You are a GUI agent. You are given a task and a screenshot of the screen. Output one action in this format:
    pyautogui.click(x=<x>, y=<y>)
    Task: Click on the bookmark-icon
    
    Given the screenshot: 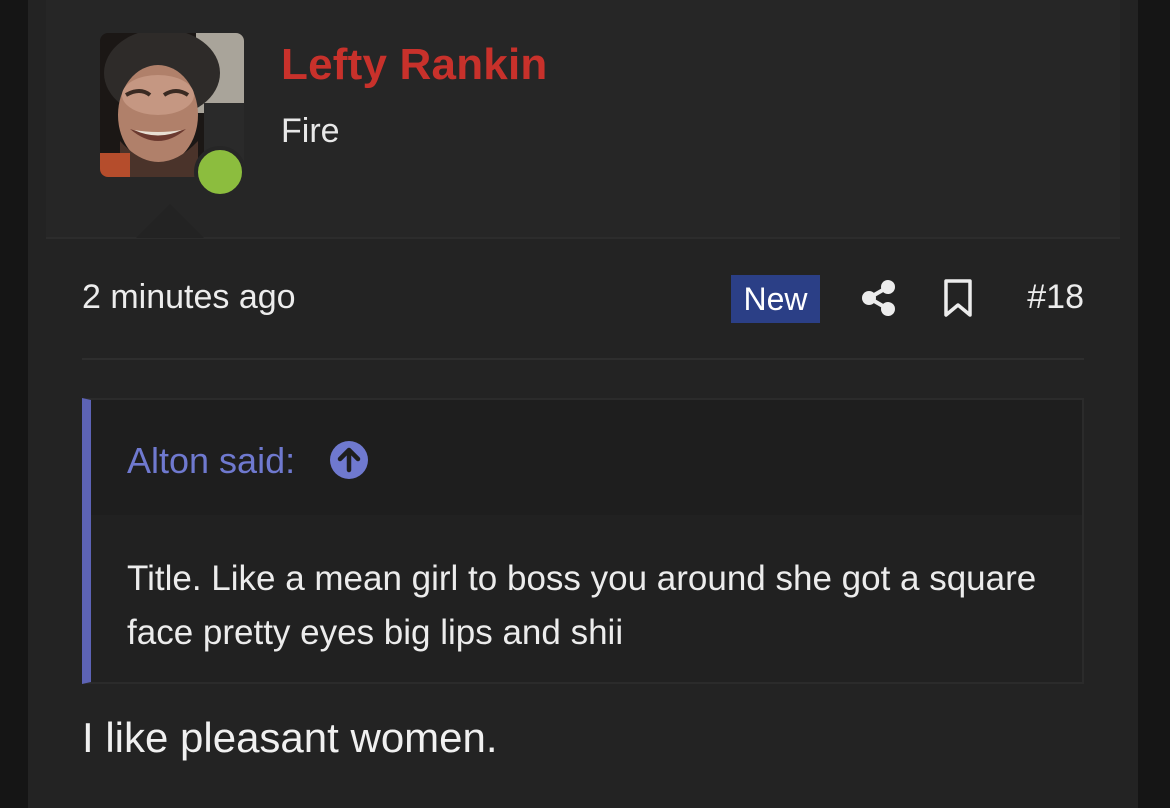 What is the action you would take?
    pyautogui.click(x=958, y=298)
    